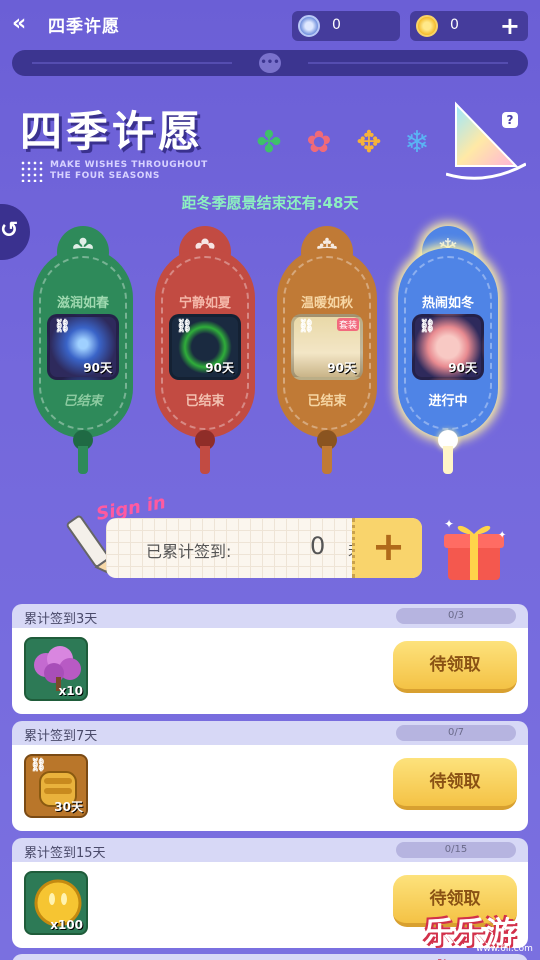 This screenshot has width=540, height=960. Describe the element at coordinates (84, 27) in the screenshot. I see `page-title: 四季许愿` at that location.